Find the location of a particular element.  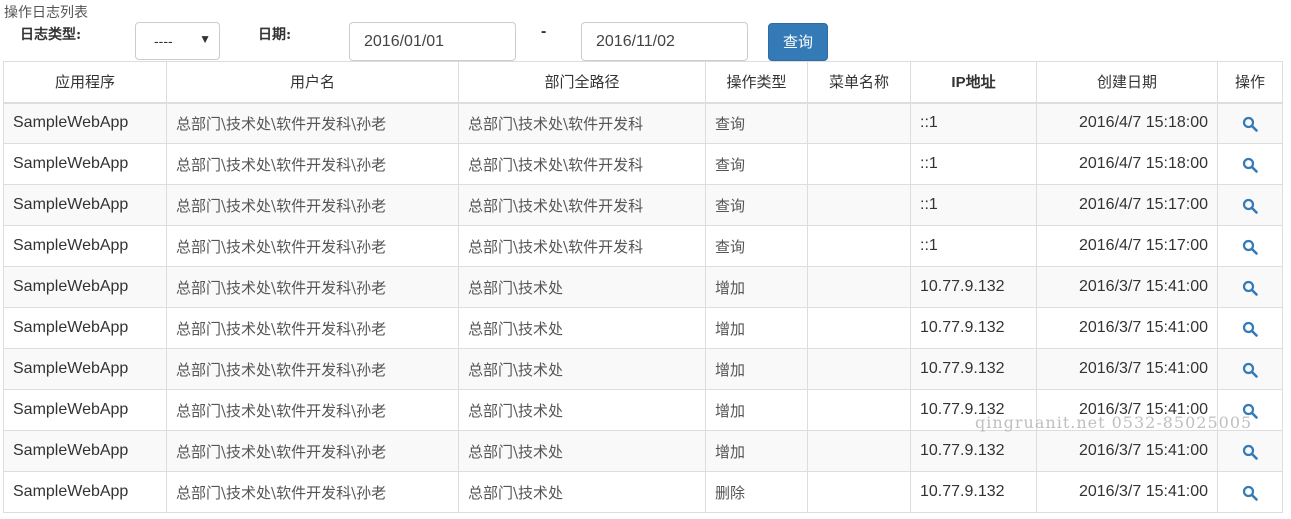

col-header-app: 应用程序 is located at coordinates (85, 82).